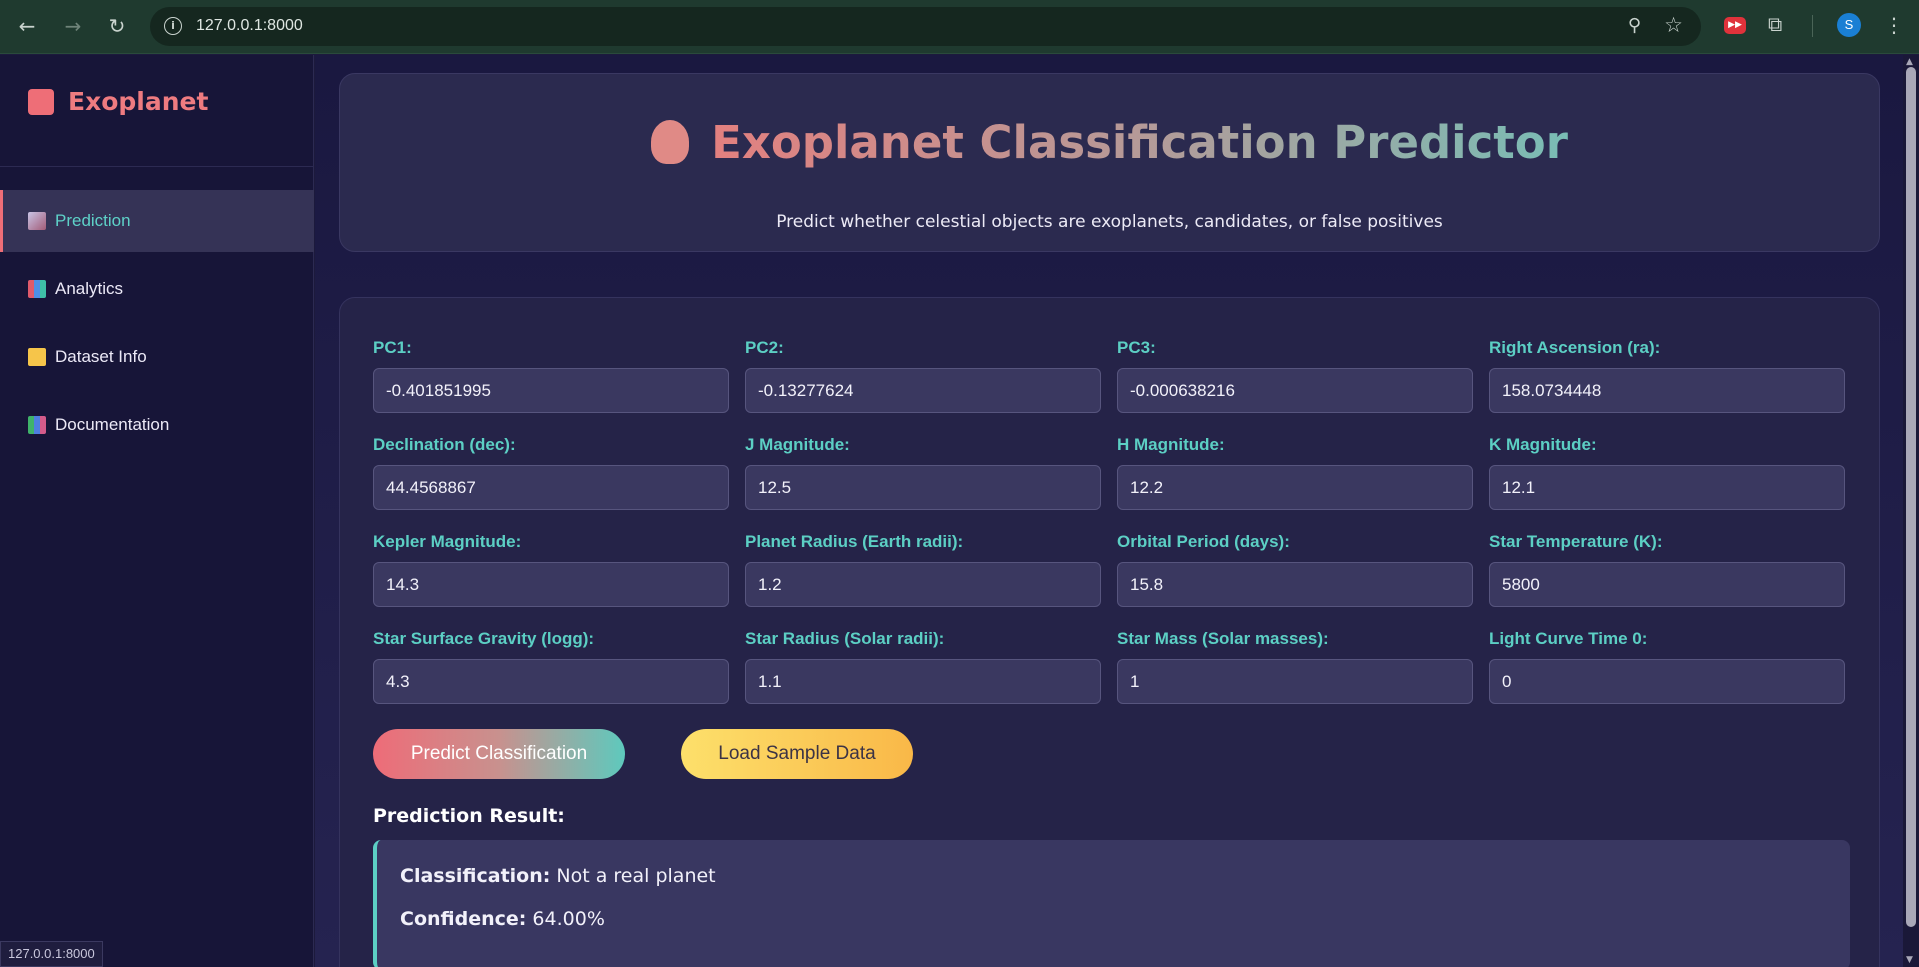  Describe the element at coordinates (1576, 541) in the screenshot. I see `field-label: Star Temperature (K):` at that location.